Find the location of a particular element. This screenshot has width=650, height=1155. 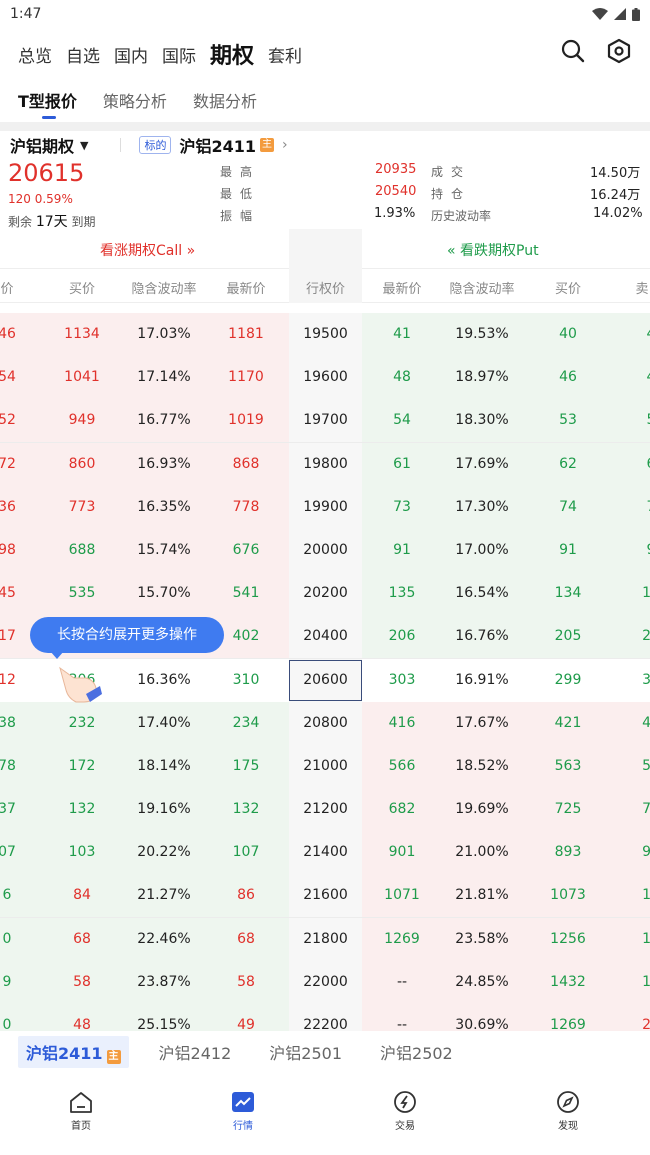

search-icon is located at coordinates (573, 51).